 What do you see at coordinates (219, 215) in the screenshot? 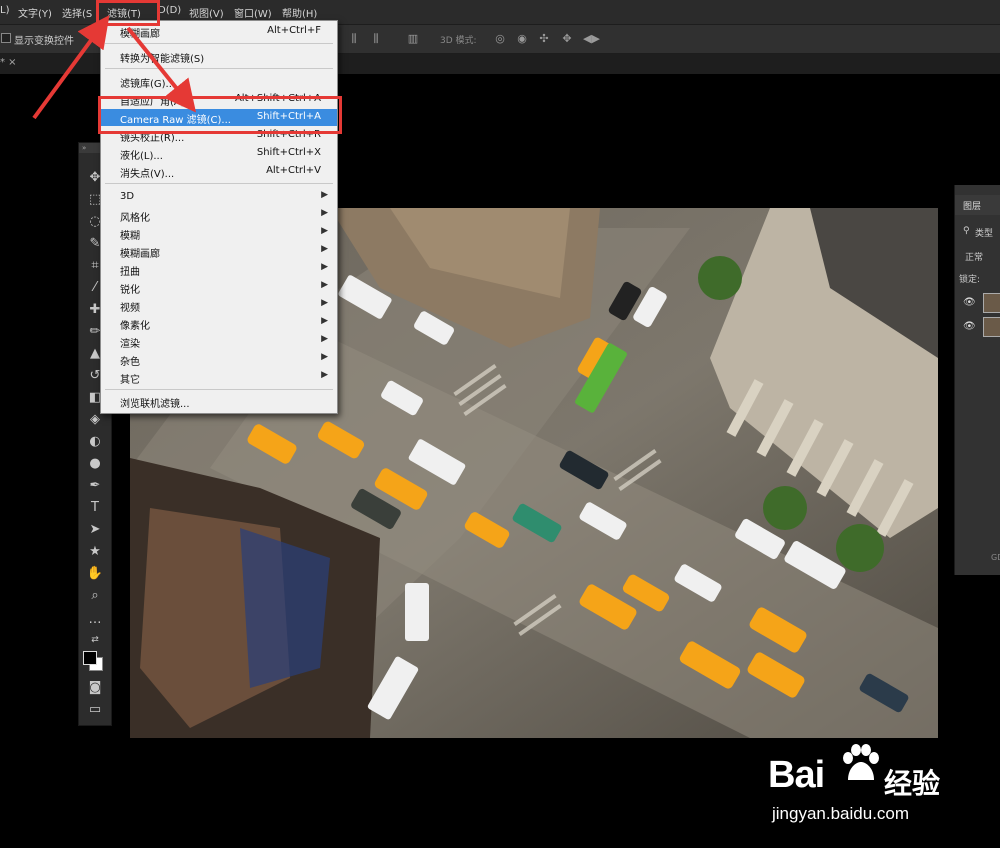
I see `menu-item-stylize: 风格化 ▶` at bounding box center [219, 215].